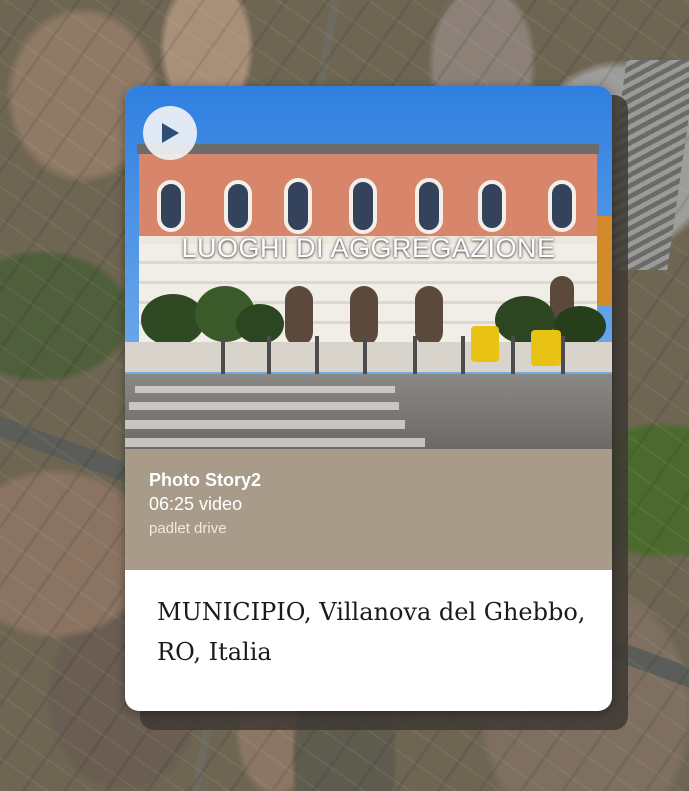 The width and height of the screenshot is (689, 791). What do you see at coordinates (205, 480) in the screenshot?
I see `attachment-title: Photo Story2` at bounding box center [205, 480].